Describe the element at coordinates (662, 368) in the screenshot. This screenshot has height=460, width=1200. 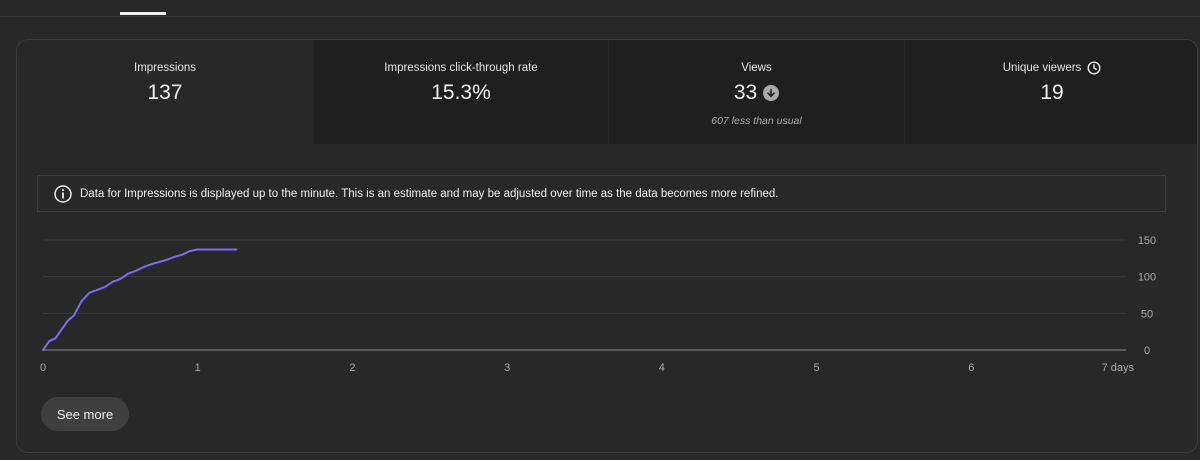
I see `x-tick-label: 4` at that location.